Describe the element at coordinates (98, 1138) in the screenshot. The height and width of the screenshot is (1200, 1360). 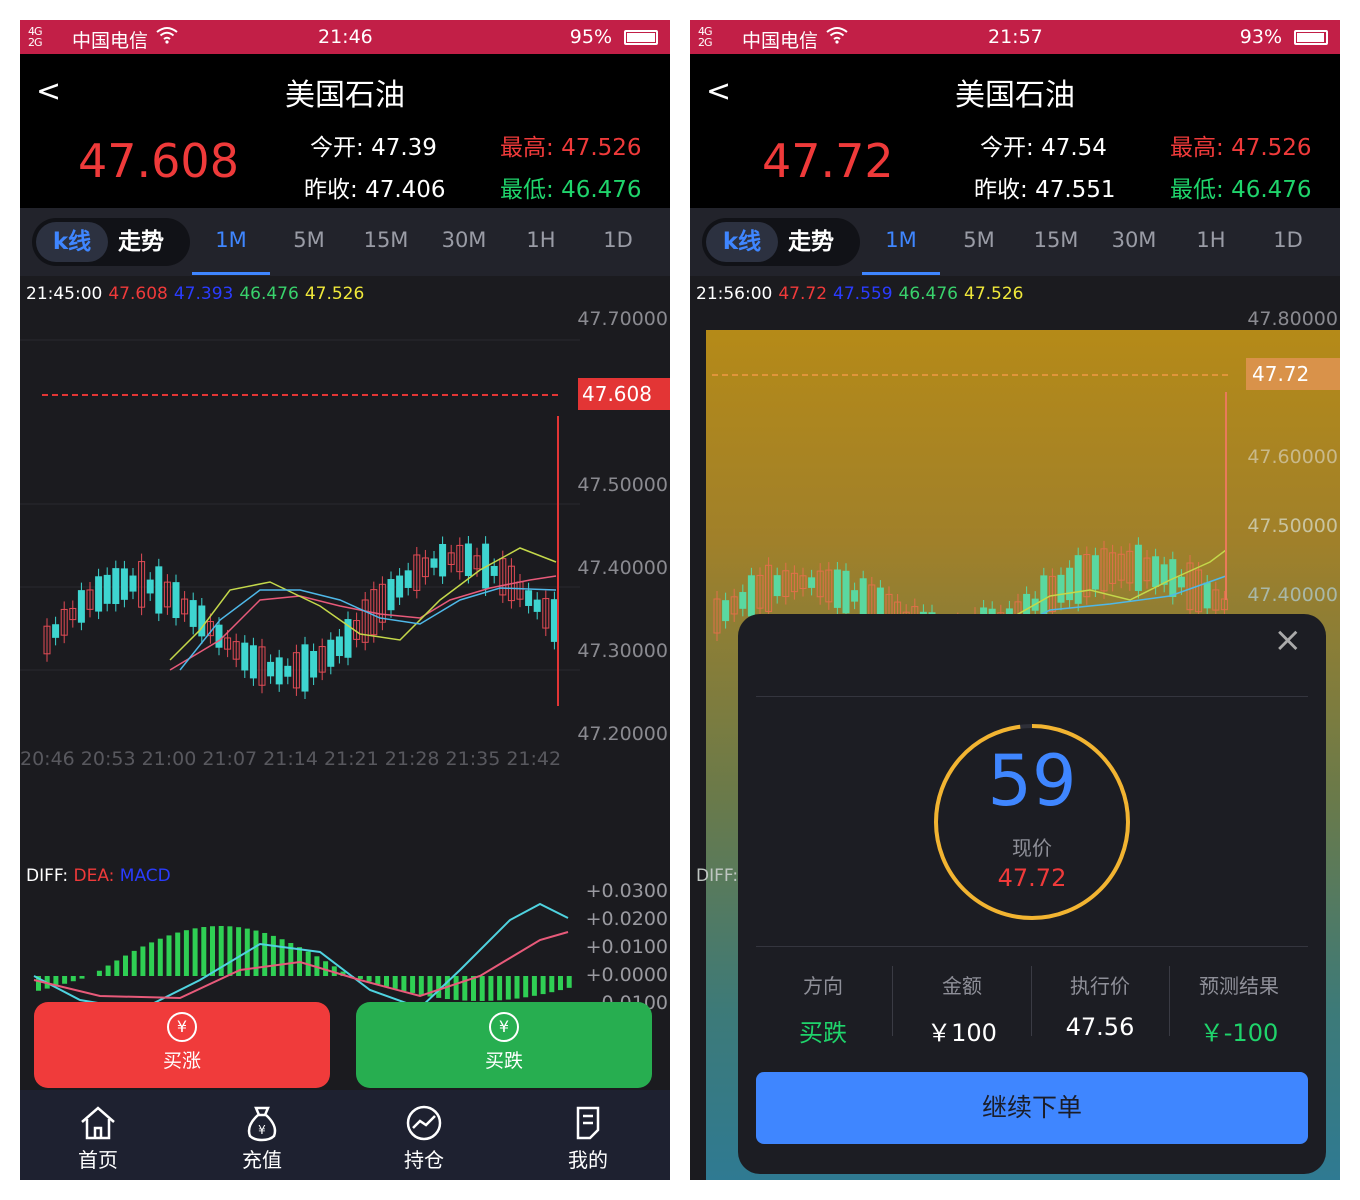
I see `nav-home: 首页` at that location.